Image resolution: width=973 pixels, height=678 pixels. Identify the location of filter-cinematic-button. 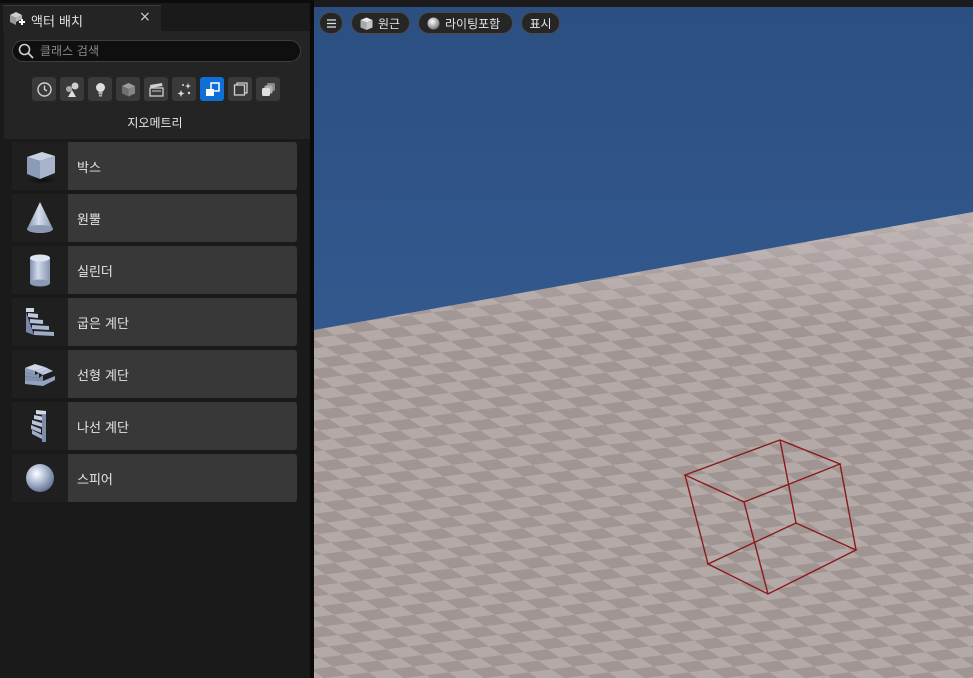
(156, 89).